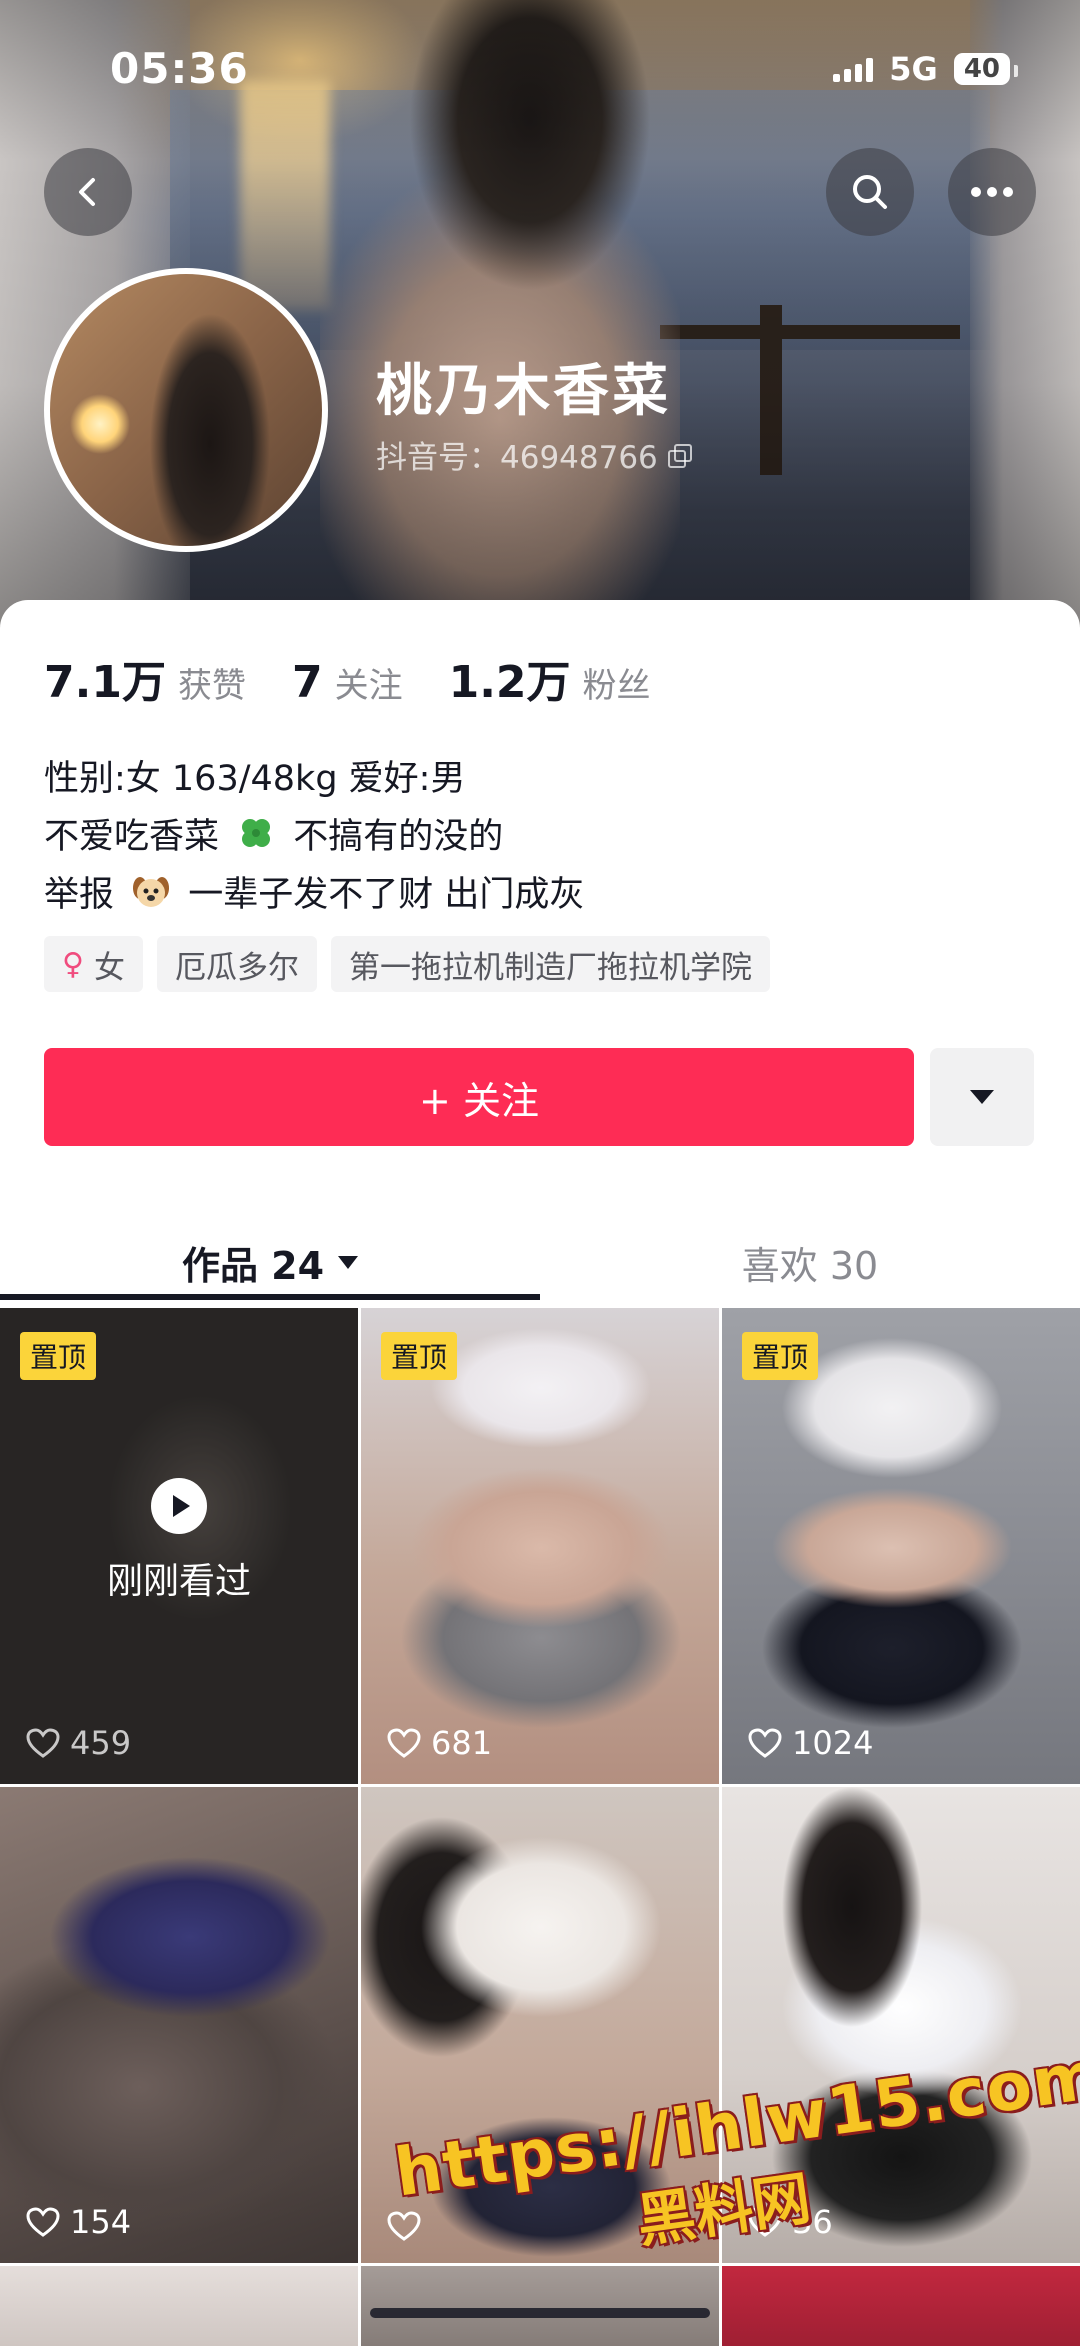 The width and height of the screenshot is (1080, 2346). What do you see at coordinates (73, 964) in the screenshot?
I see `venus-icon: ♀` at bounding box center [73, 964].